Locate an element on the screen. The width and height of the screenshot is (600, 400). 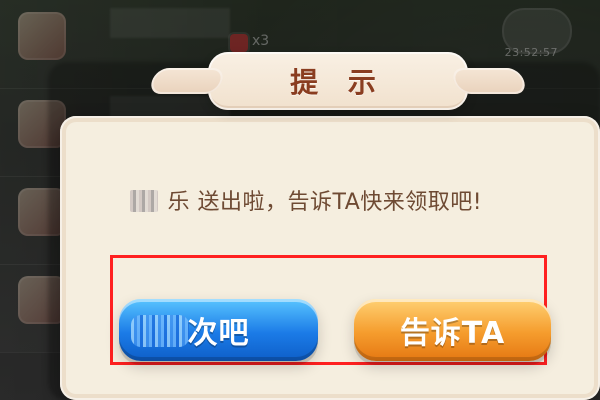
dialog-title: 提 示 is located at coordinates (338, 82).